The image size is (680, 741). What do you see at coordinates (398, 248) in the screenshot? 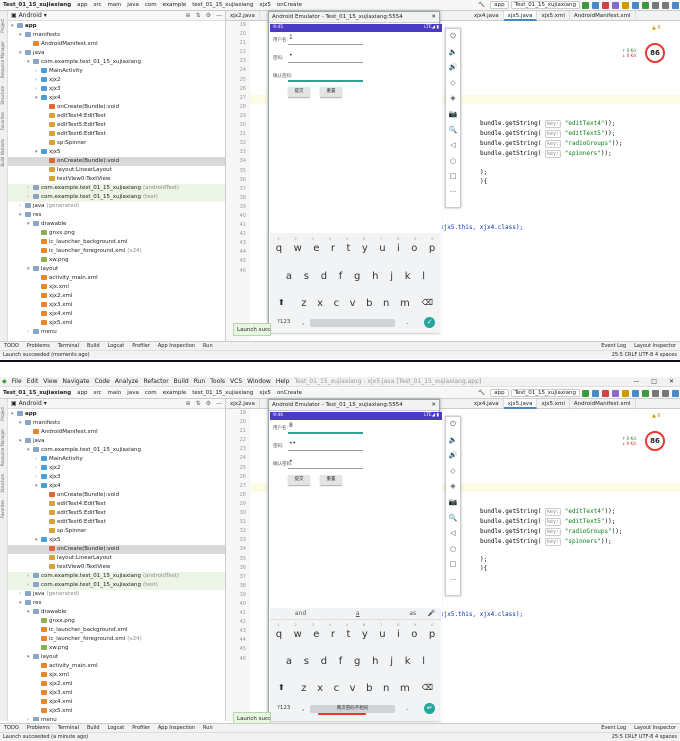
I see `keyboard-key: i` at bounding box center [398, 248].